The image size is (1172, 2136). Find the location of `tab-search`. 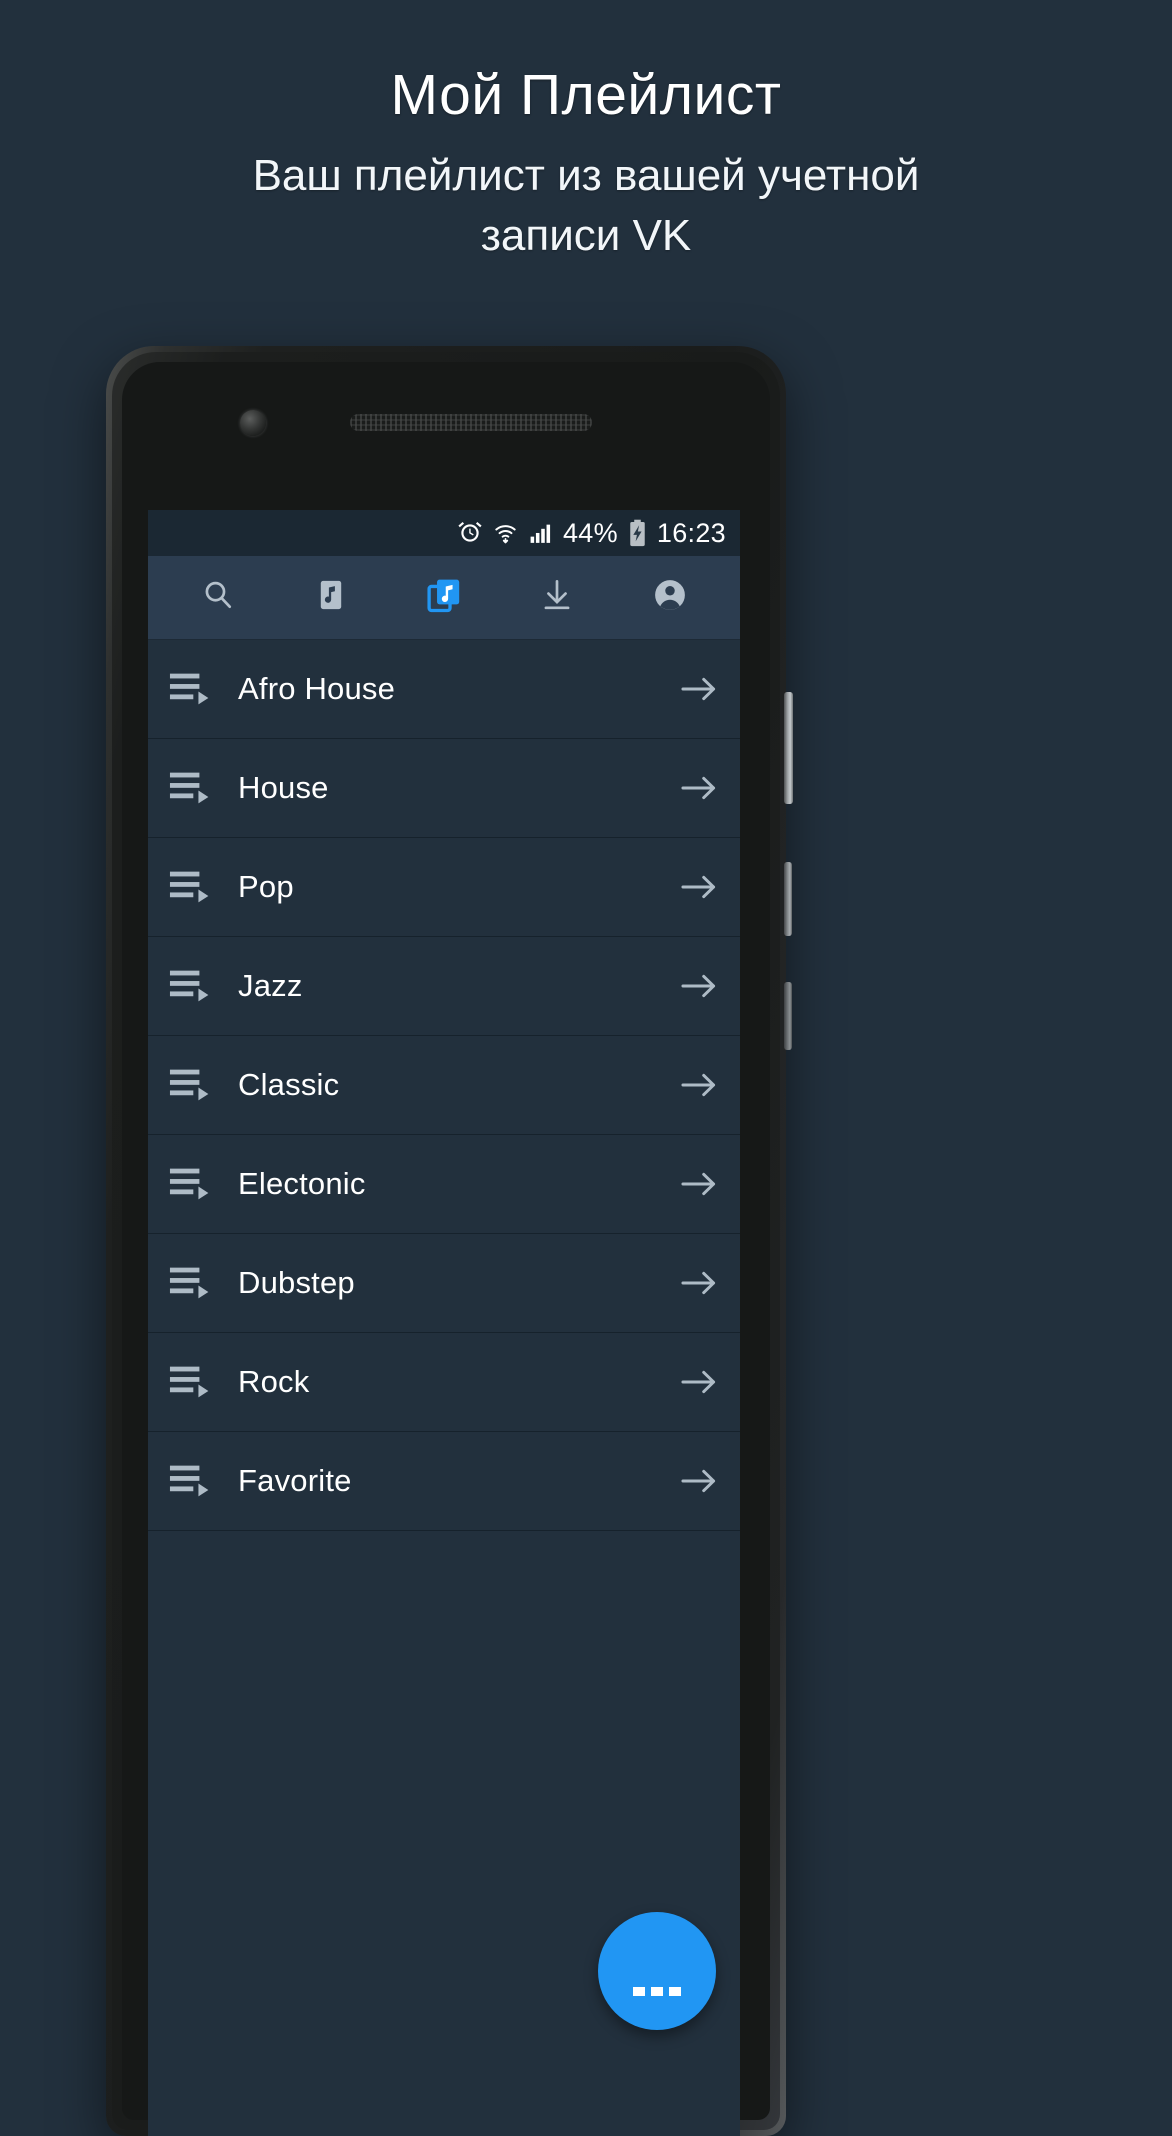

tab-search is located at coordinates (218, 598).